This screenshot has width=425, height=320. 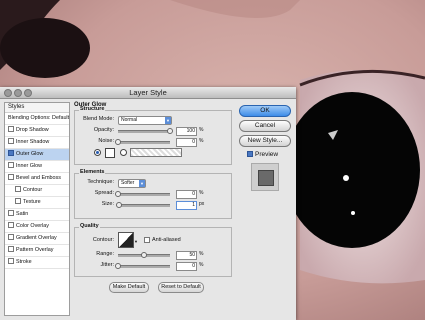 What do you see at coordinates (104, 193) in the screenshot?
I see `spread-label: Spread:` at bounding box center [104, 193].